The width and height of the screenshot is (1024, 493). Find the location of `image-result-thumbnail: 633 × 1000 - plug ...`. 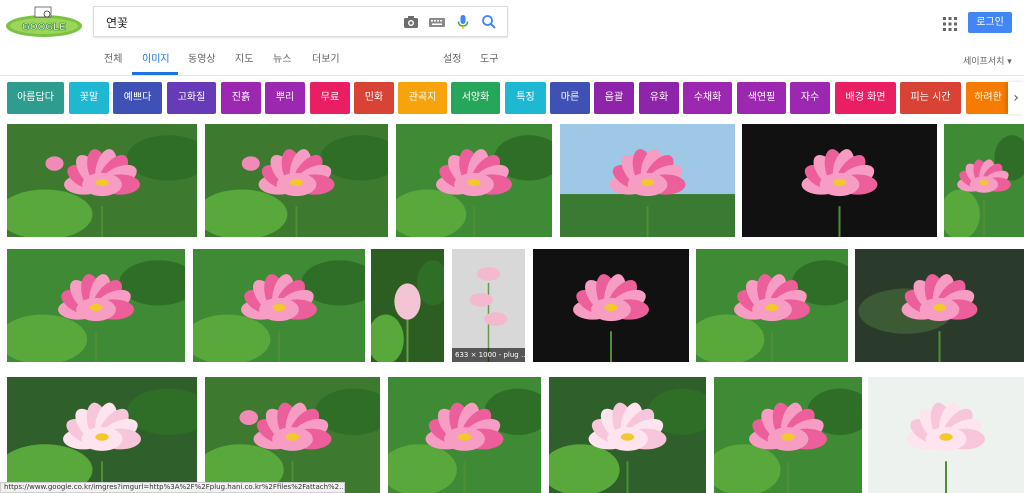

image-result-thumbnail: 633 × 1000 - plug ... is located at coordinates (488, 305).